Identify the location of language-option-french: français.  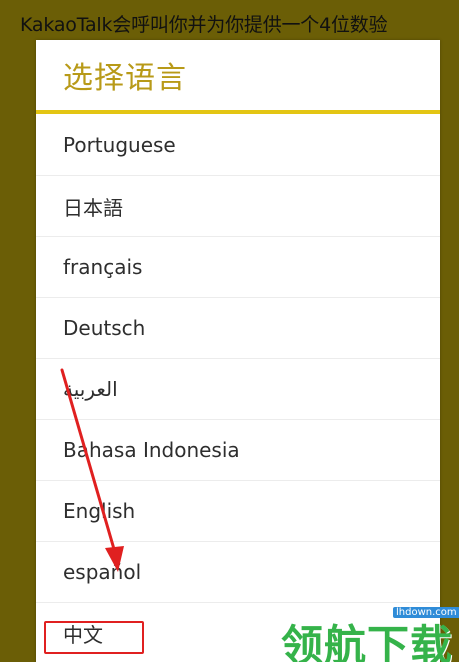
(238, 267).